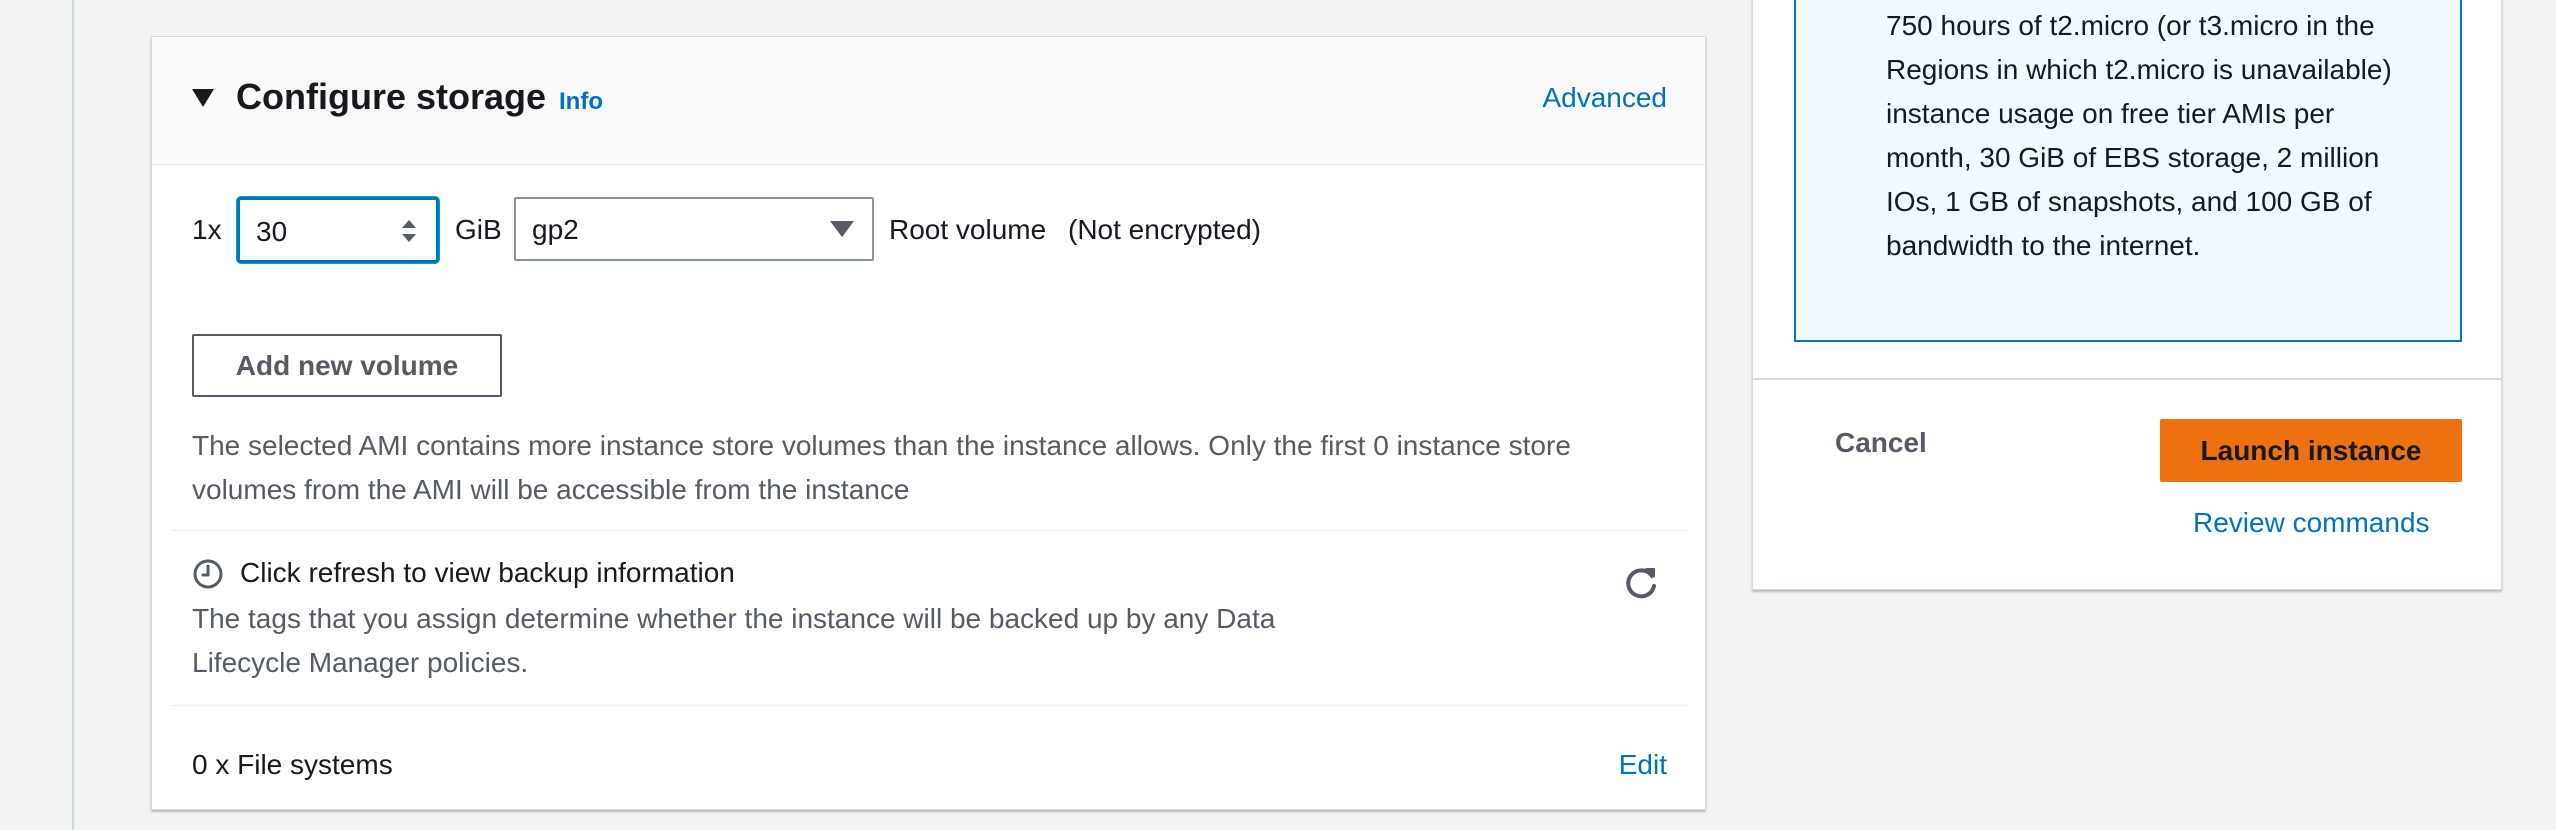 The width and height of the screenshot is (2556, 830). I want to click on review-commands-link: Review commands, so click(2311, 523).